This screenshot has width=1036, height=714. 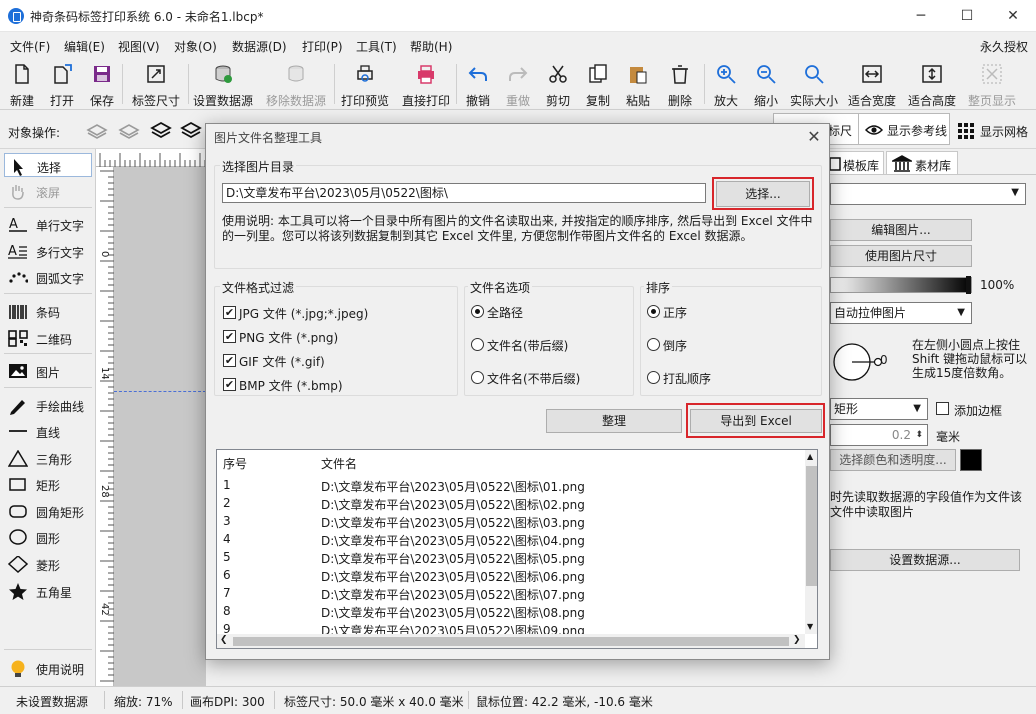 I want to click on scroll-down-icon: ▼, so click(x=810, y=626).